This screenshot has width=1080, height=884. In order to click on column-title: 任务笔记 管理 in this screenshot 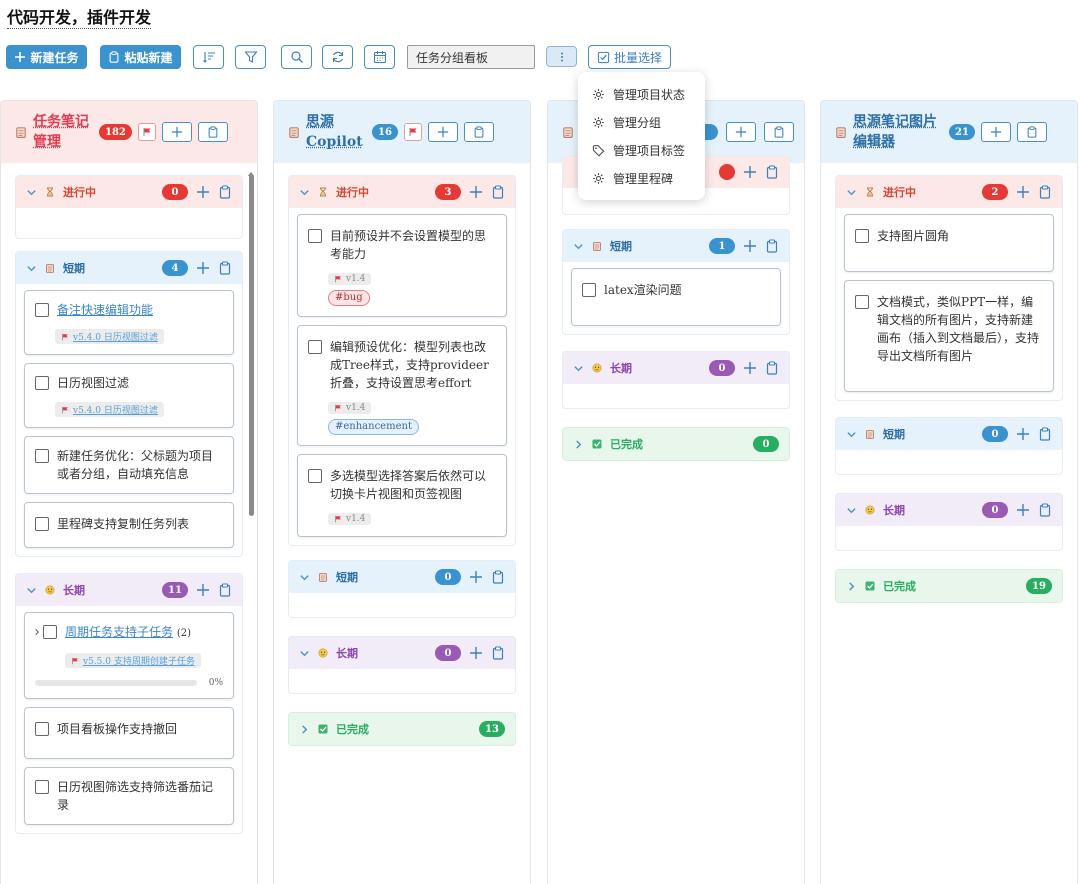, I will do `click(63, 132)`.